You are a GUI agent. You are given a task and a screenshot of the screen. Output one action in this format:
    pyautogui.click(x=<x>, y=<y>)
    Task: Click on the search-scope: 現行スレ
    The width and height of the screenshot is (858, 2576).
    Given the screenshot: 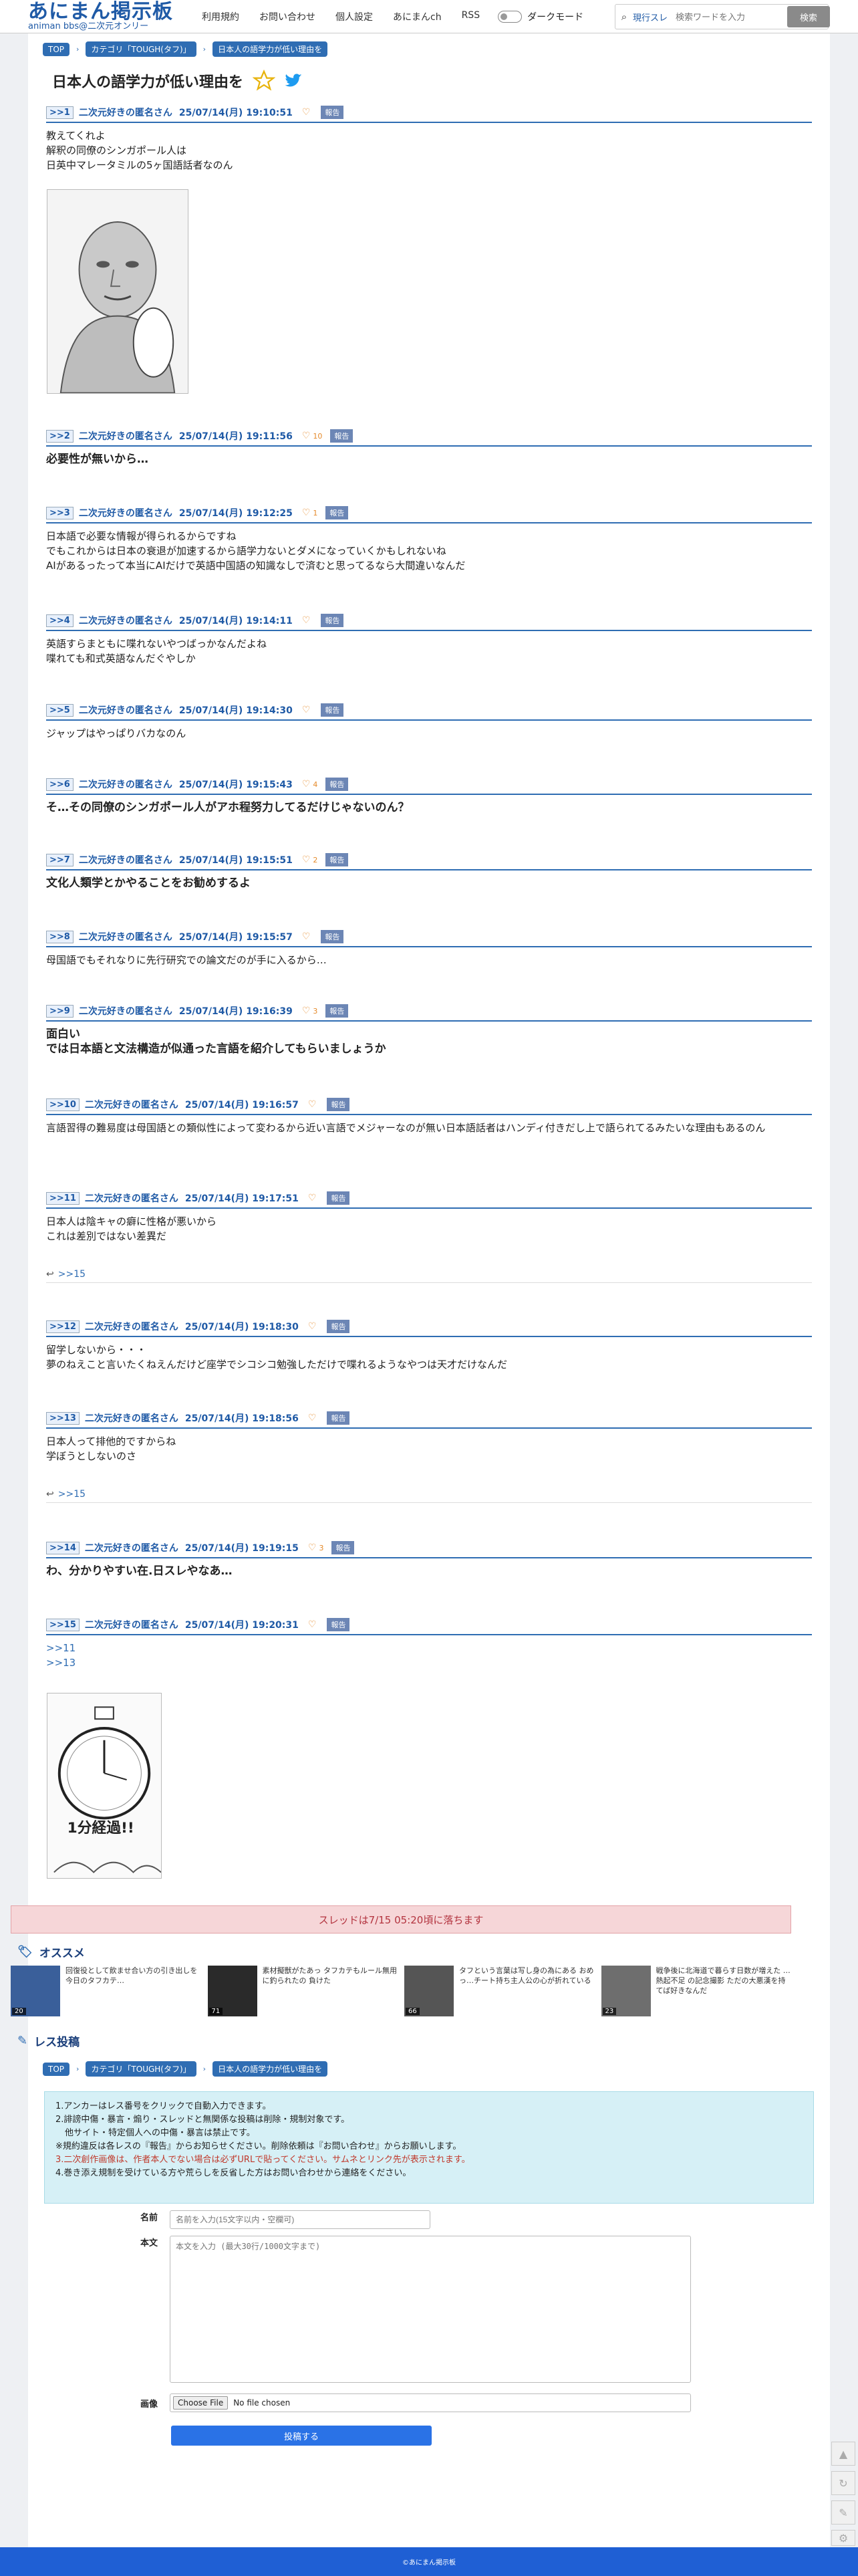 What is the action you would take?
    pyautogui.click(x=650, y=17)
    